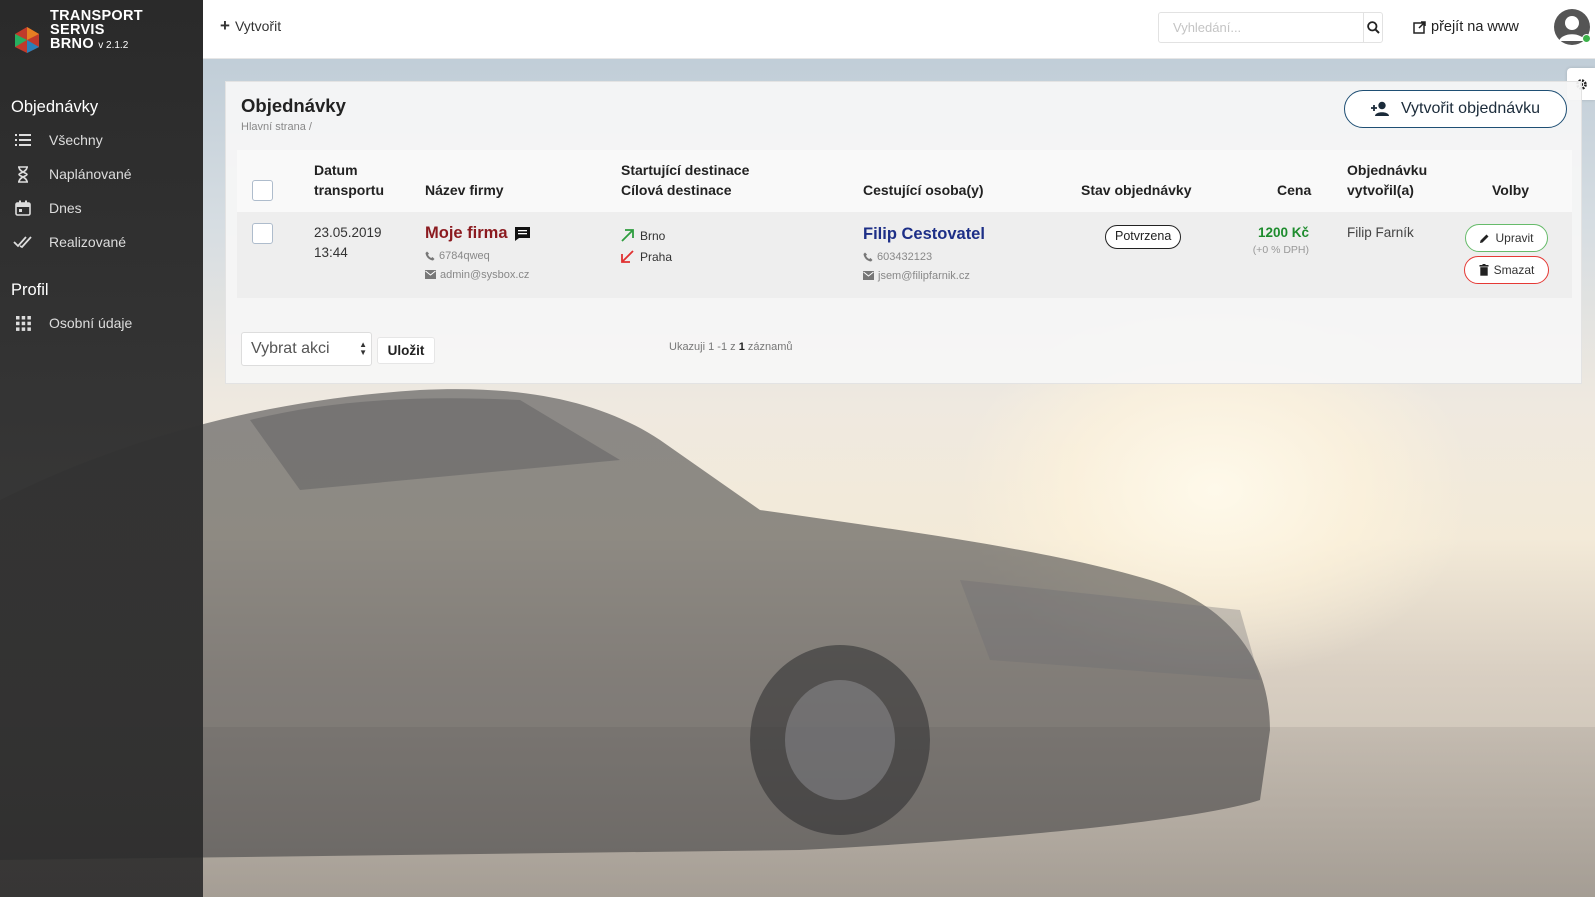  What do you see at coordinates (90, 174) in the screenshot?
I see `sidebar-item-label: Naplánované` at bounding box center [90, 174].